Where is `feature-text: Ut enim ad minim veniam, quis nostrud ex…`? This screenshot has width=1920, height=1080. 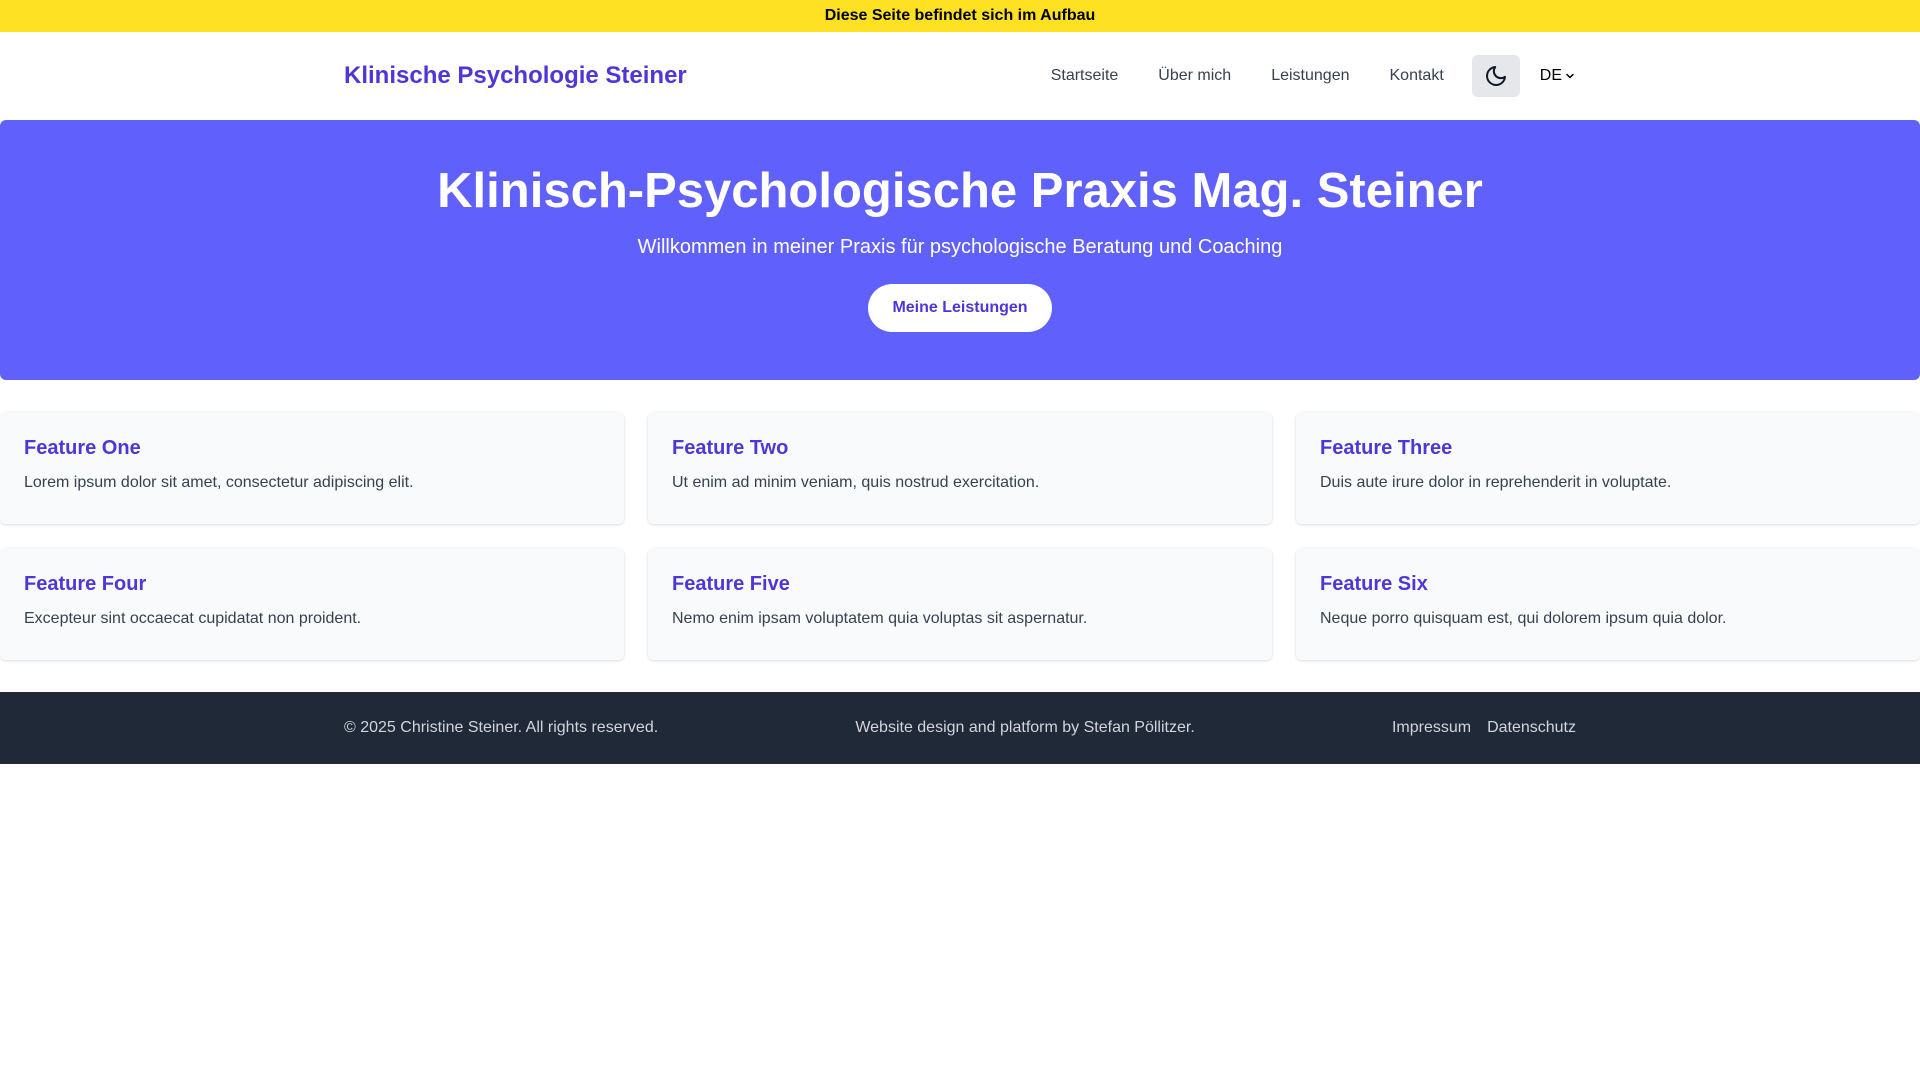 feature-text: Ut enim ad minim veniam, quis nostrud ex… is located at coordinates (856, 482).